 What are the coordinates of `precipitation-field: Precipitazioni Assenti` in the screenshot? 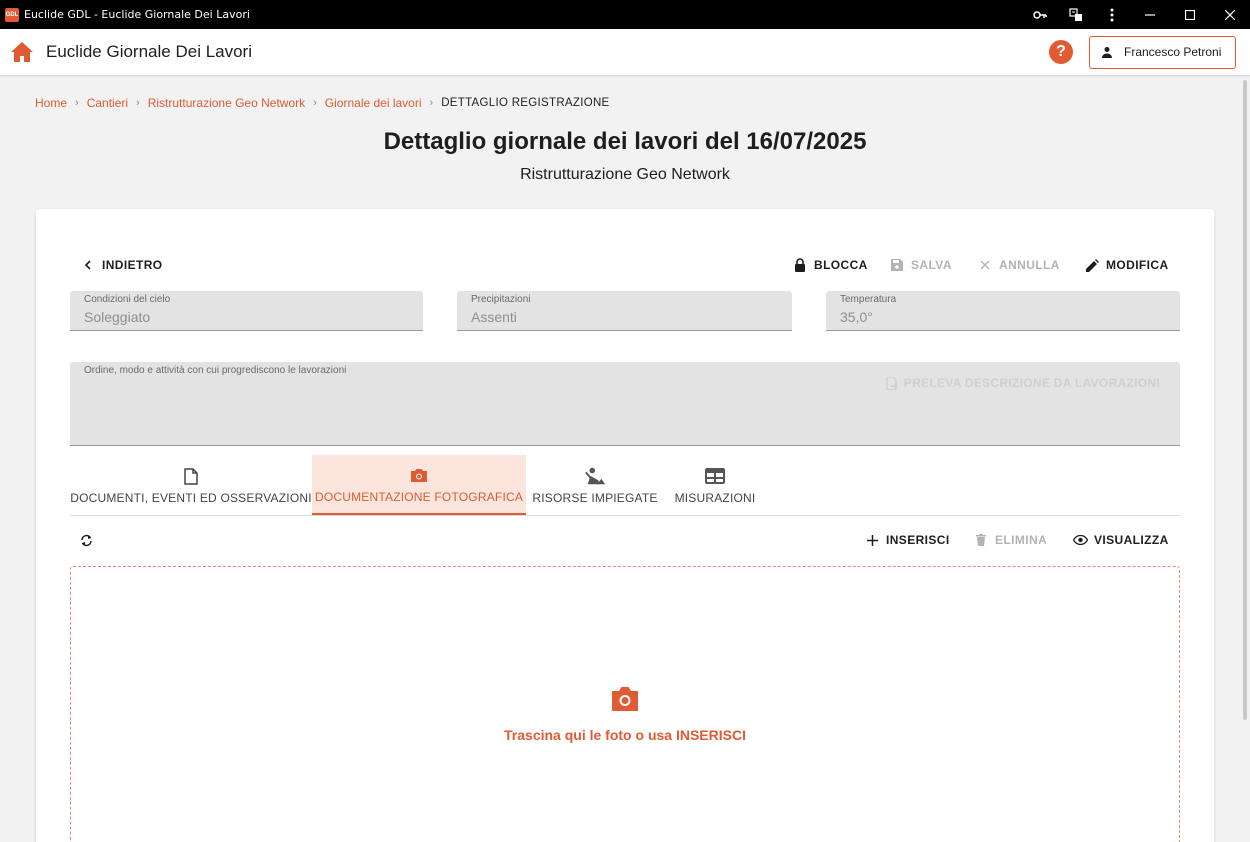 It's located at (624, 311).